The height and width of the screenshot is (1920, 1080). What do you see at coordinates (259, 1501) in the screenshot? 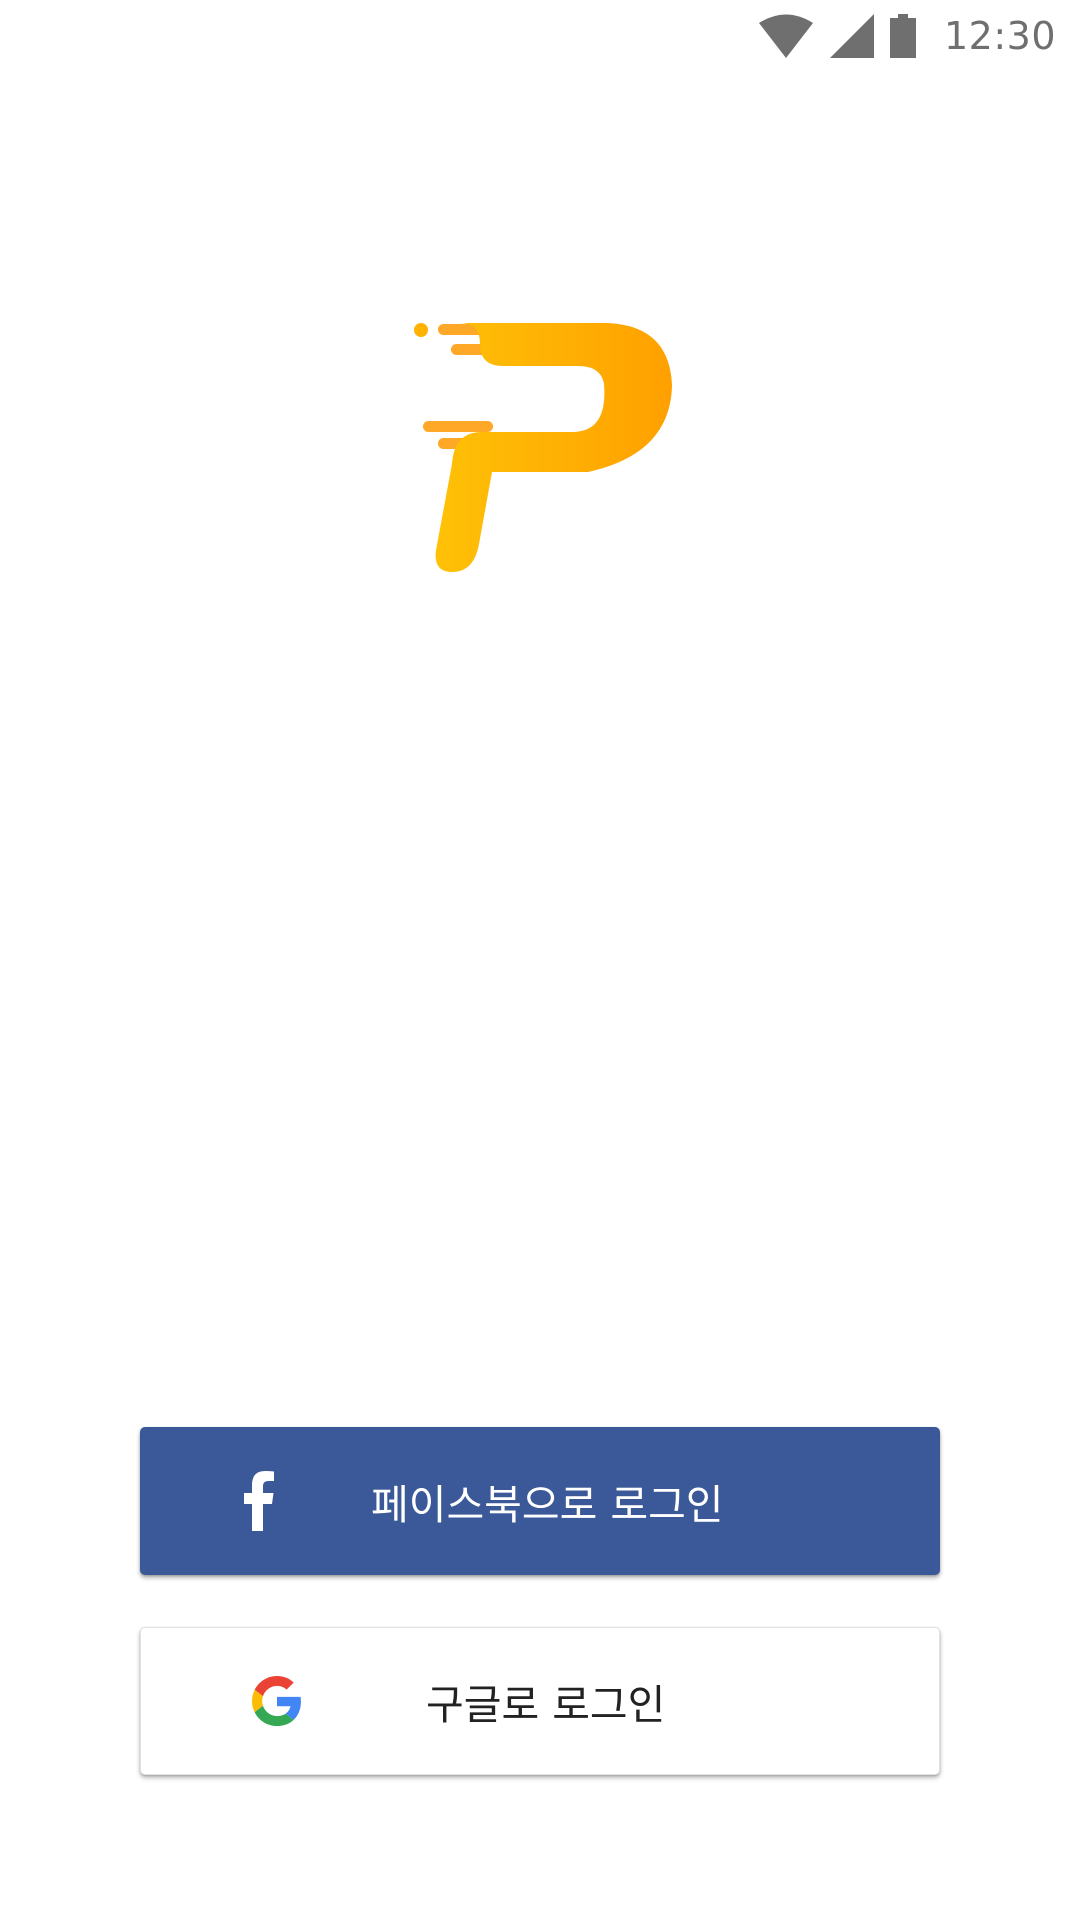
I see `facebook-icon` at bounding box center [259, 1501].